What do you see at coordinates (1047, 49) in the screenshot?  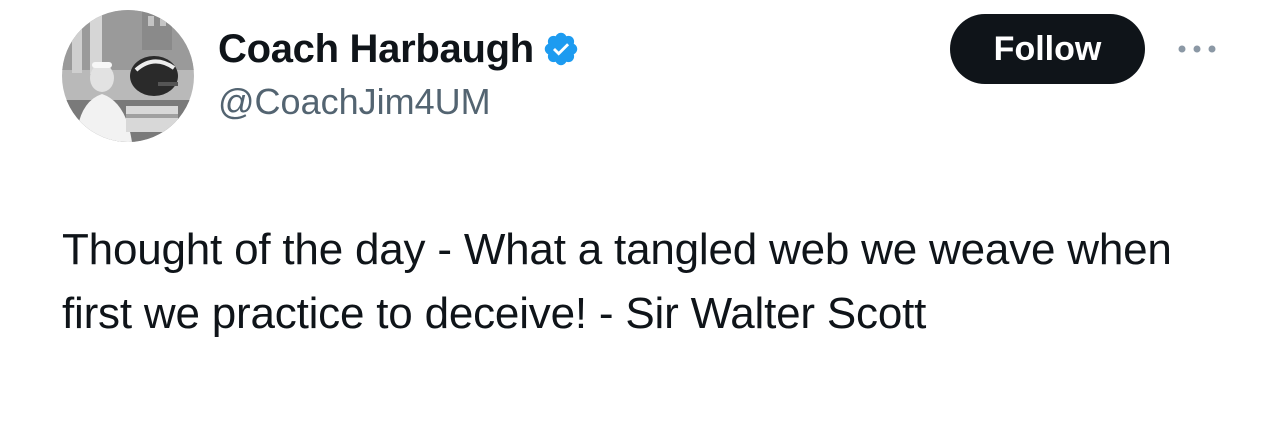 I see `follow-button: Follow` at bounding box center [1047, 49].